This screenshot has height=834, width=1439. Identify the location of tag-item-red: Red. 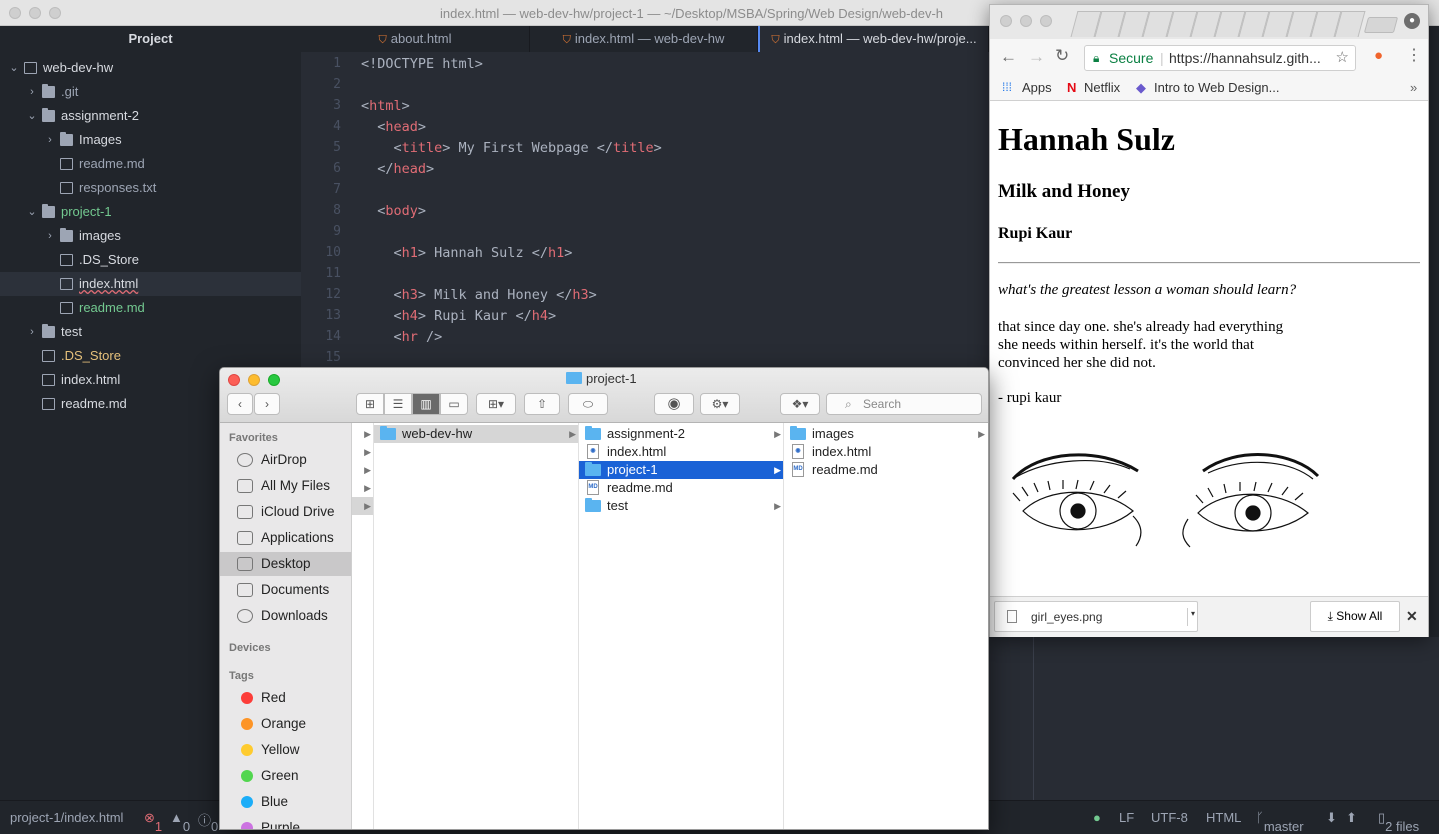
(285, 698).